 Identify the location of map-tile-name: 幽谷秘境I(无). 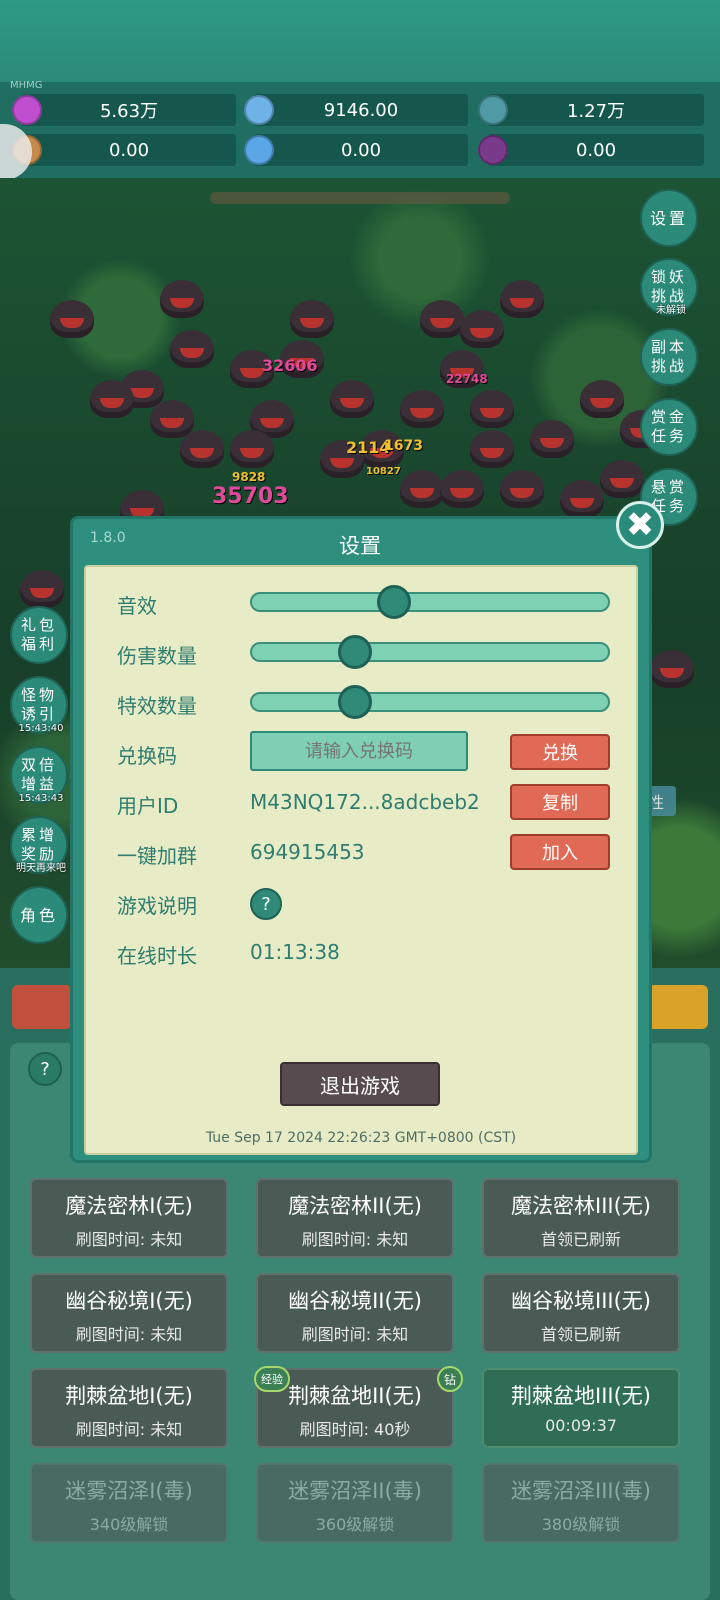
(129, 1301).